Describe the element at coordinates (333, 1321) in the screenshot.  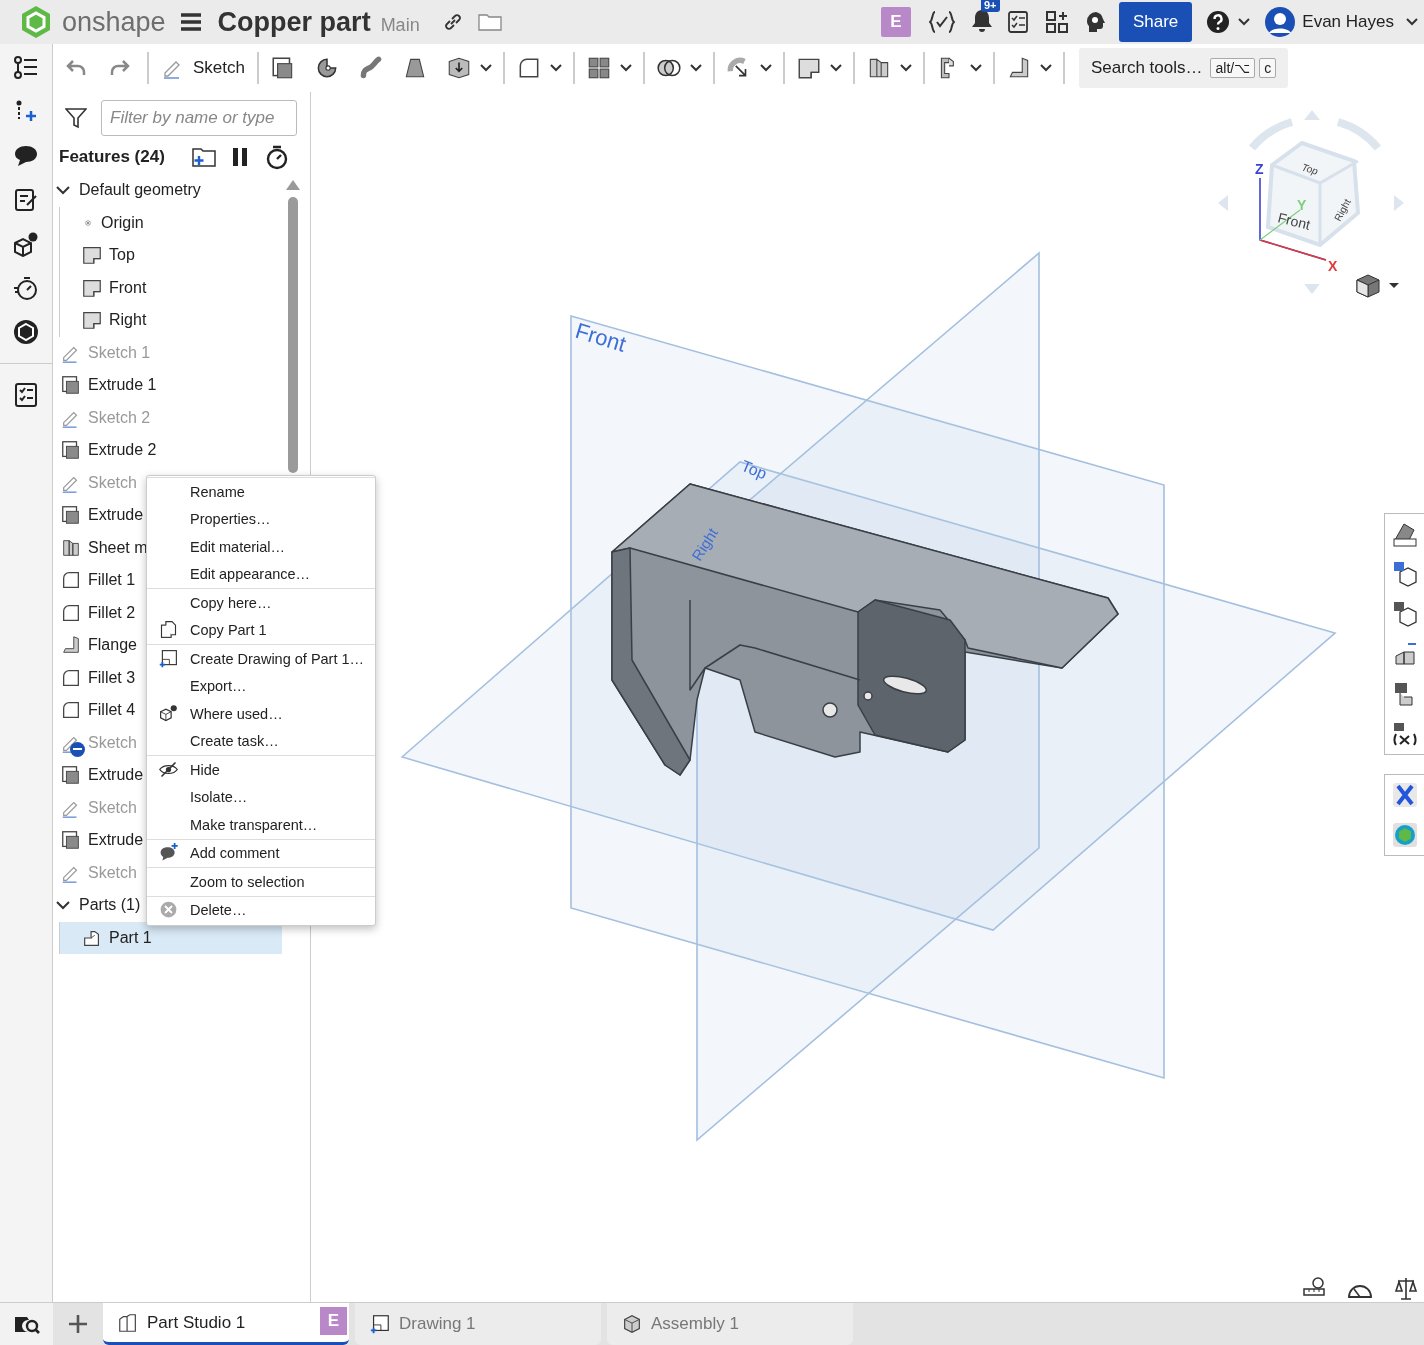
I see `workspace-badge: E` at that location.